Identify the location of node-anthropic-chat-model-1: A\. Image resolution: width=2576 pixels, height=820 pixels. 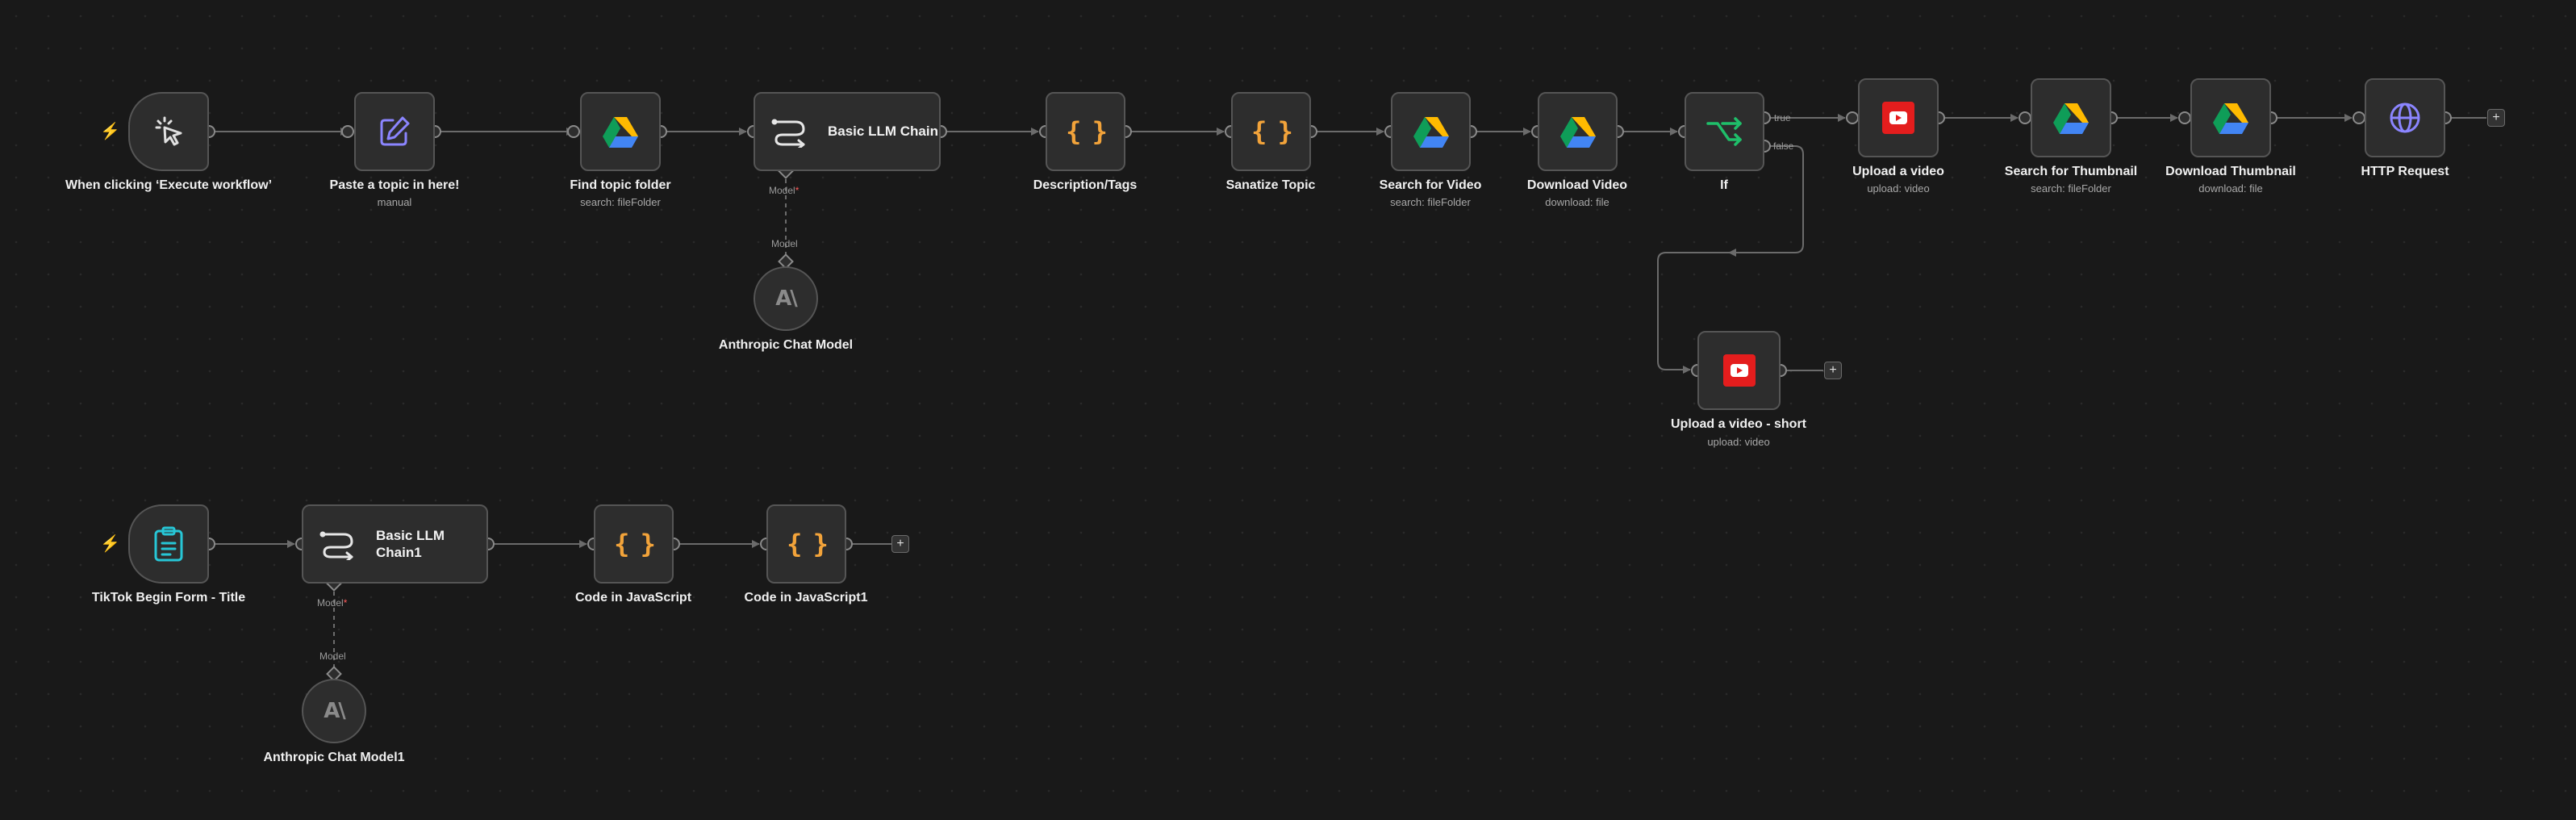
(334, 711).